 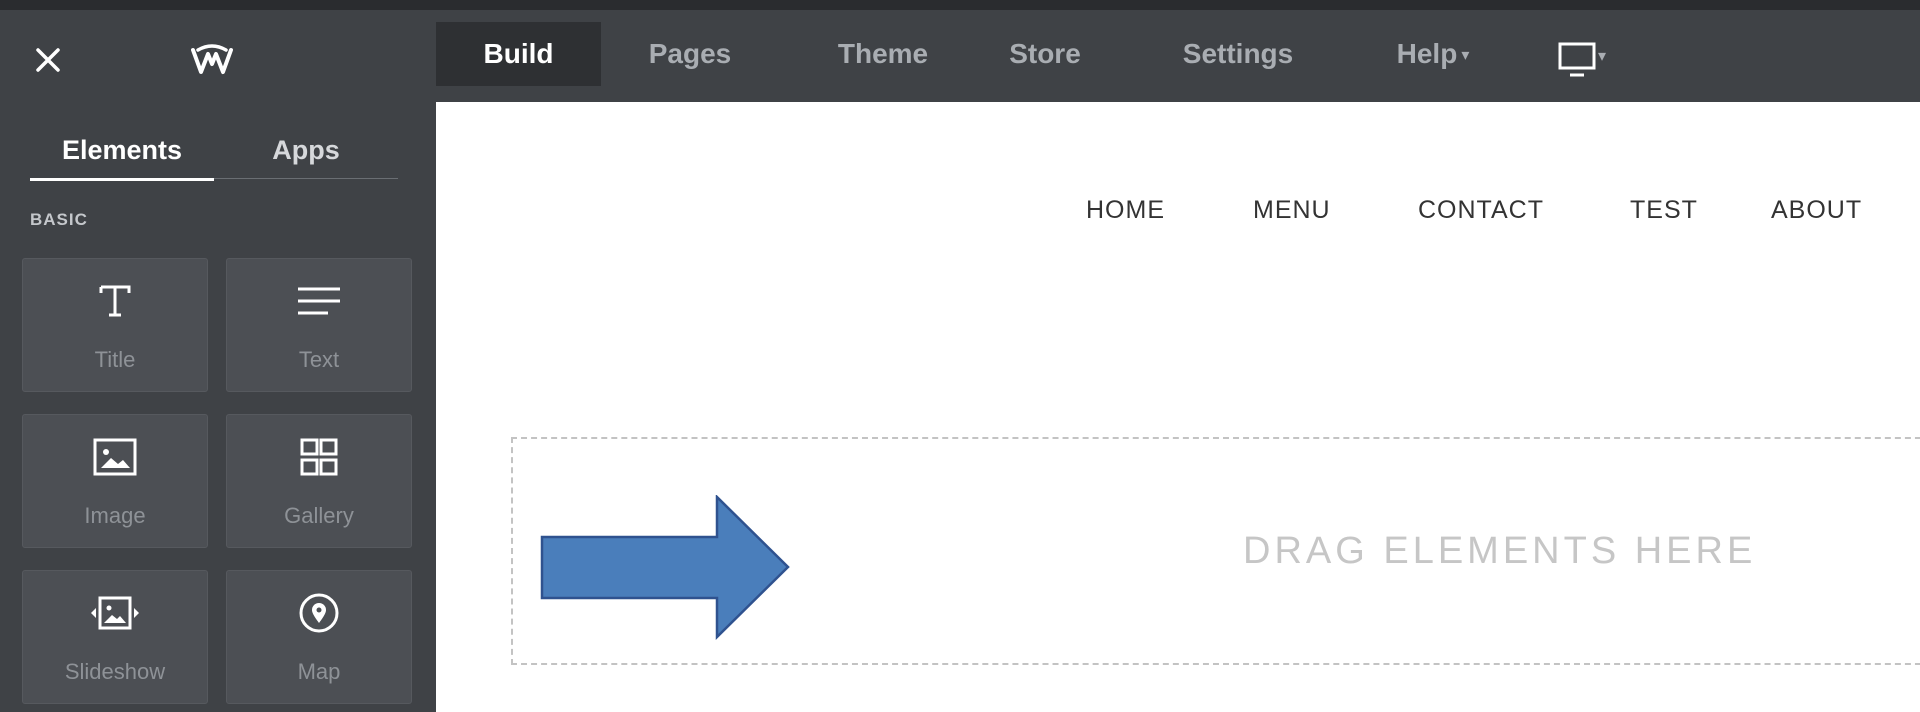 I want to click on nav-help-label: Help, so click(x=1427, y=53).